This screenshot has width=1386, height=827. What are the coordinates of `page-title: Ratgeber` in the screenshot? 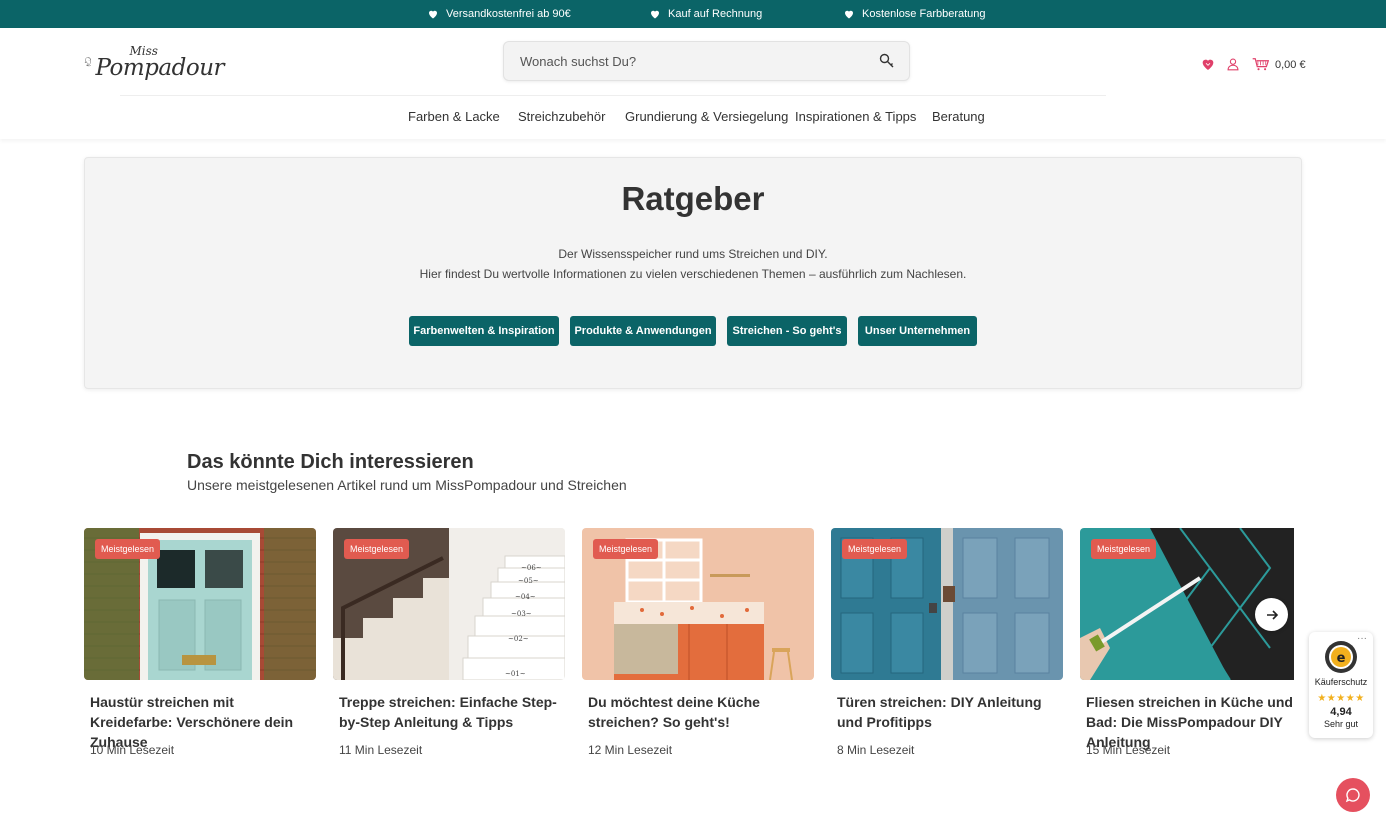 It's located at (693, 198).